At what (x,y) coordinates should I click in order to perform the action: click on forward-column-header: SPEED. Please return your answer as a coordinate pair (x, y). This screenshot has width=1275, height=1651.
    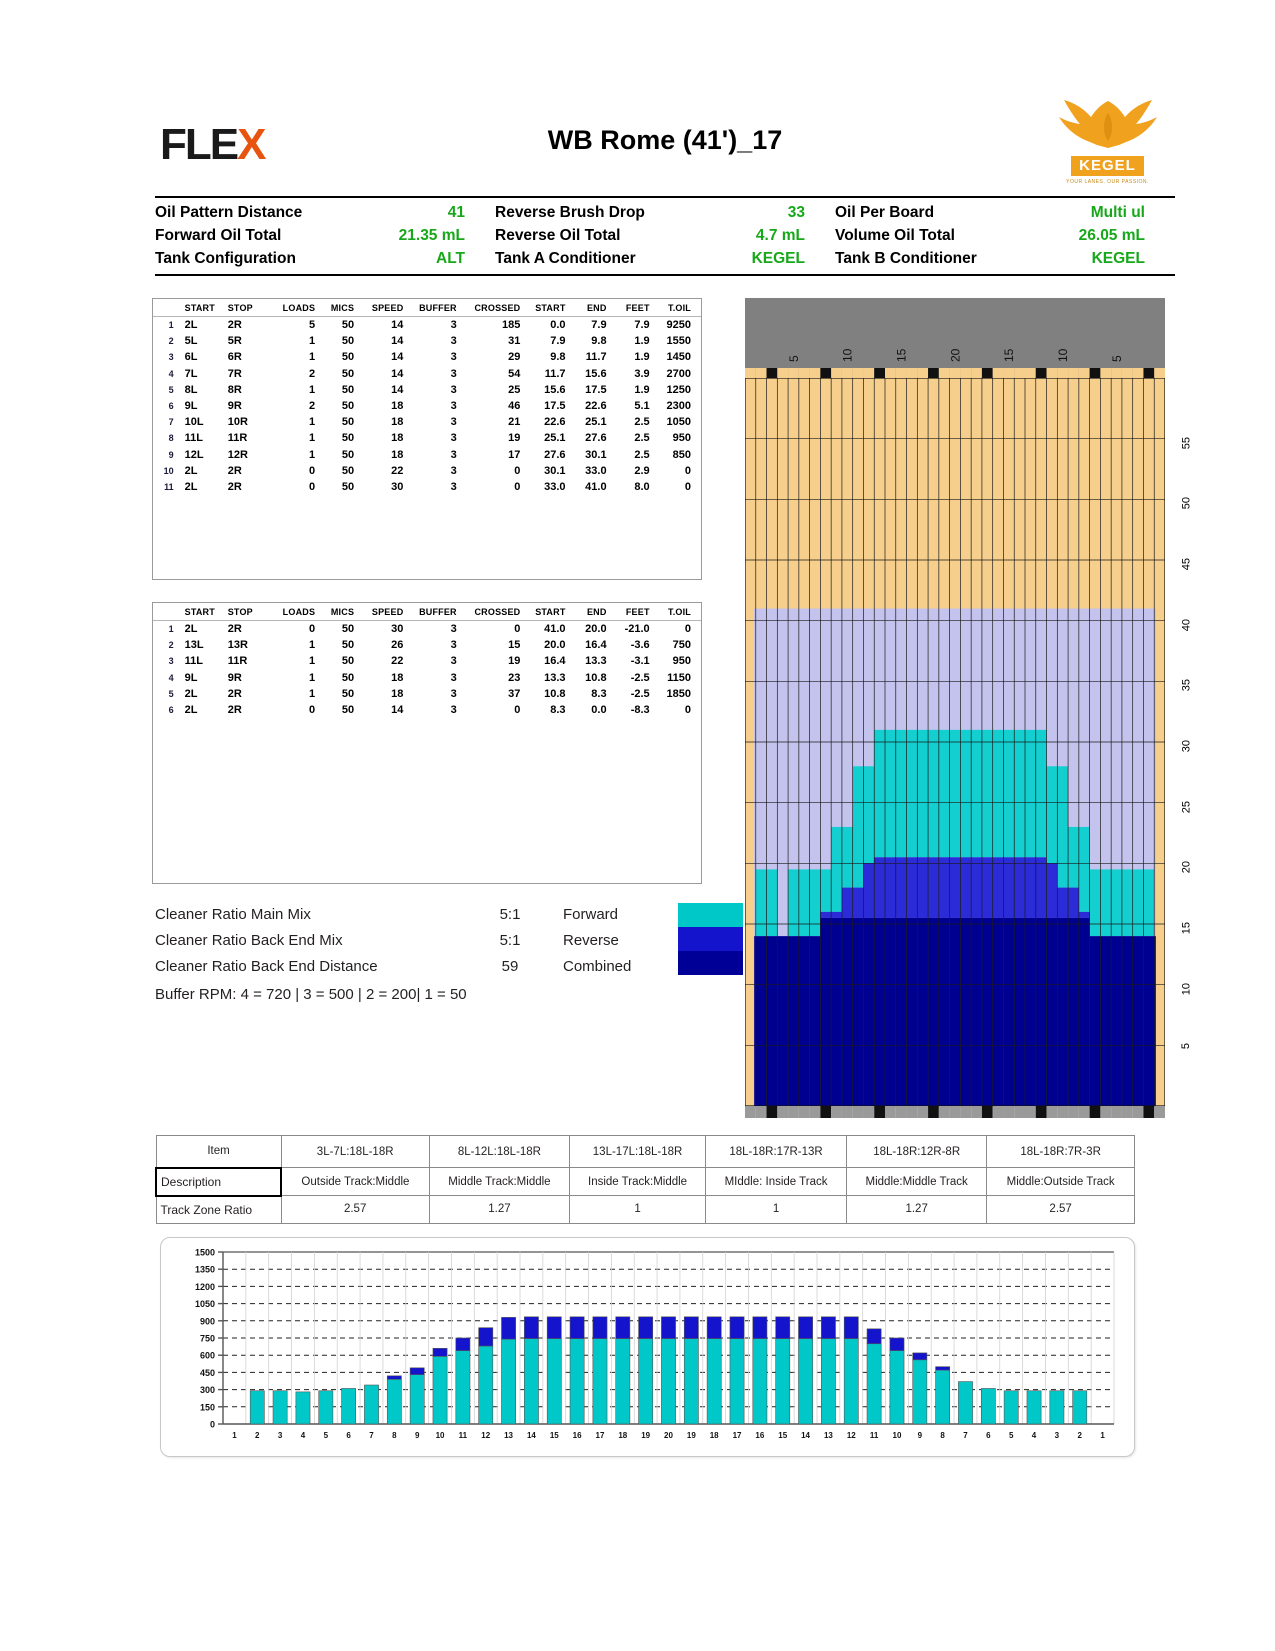
    Looking at the image, I should click on (381, 308).